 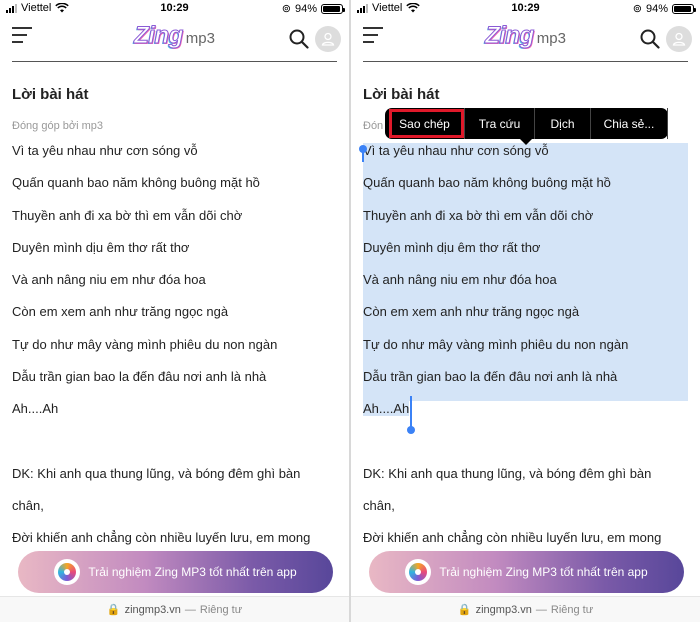 What do you see at coordinates (105, 150) in the screenshot?
I see `lyric-line: Vì ta yêu nhau như cơn sóng vỗ` at bounding box center [105, 150].